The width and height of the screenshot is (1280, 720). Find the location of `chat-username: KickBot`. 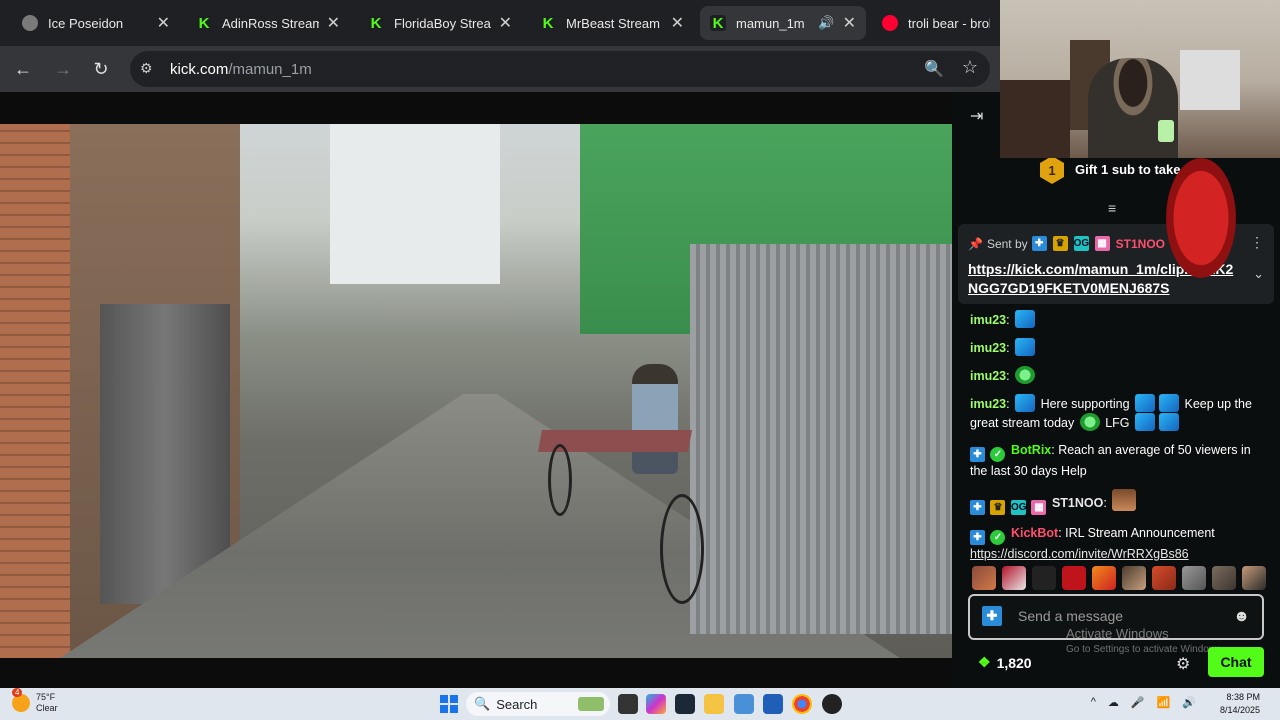

chat-username: KickBot is located at coordinates (1034, 533).